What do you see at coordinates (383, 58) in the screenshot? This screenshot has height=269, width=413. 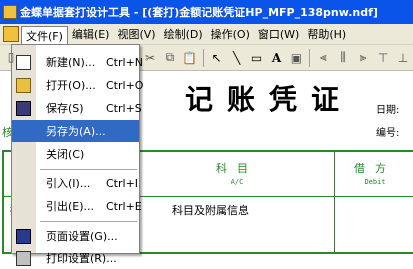 I see `align-top-icon: ⊤` at bounding box center [383, 58].